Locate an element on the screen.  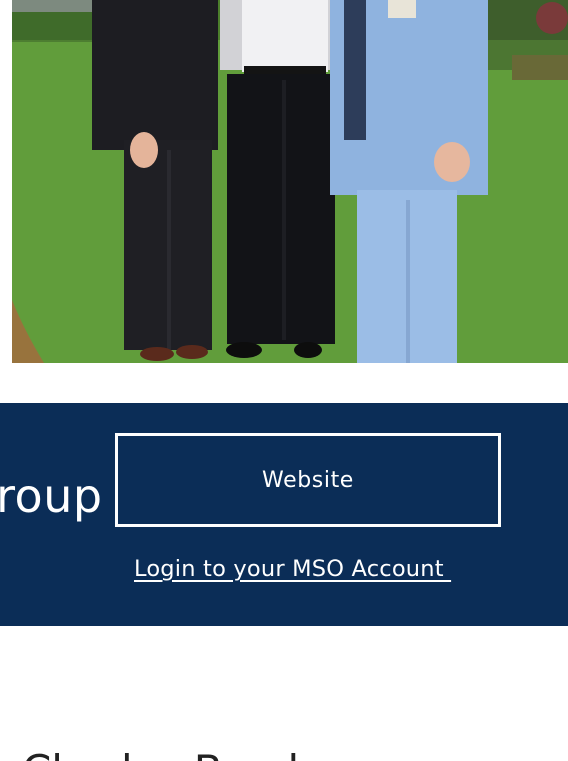
section-heading: Charles Brock is located at coordinates (167, 753).